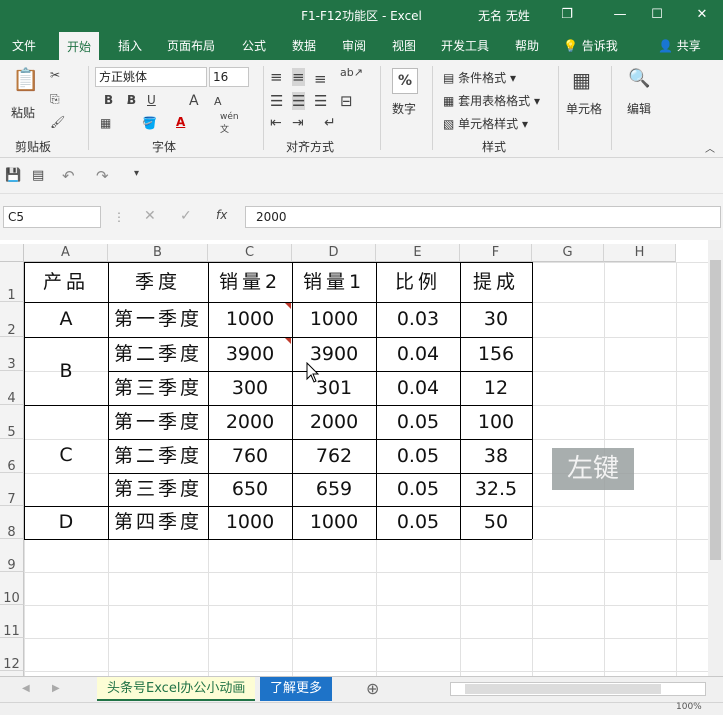  Describe the element at coordinates (563, 689) in the screenshot. I see `h-scroll-thumb` at that location.